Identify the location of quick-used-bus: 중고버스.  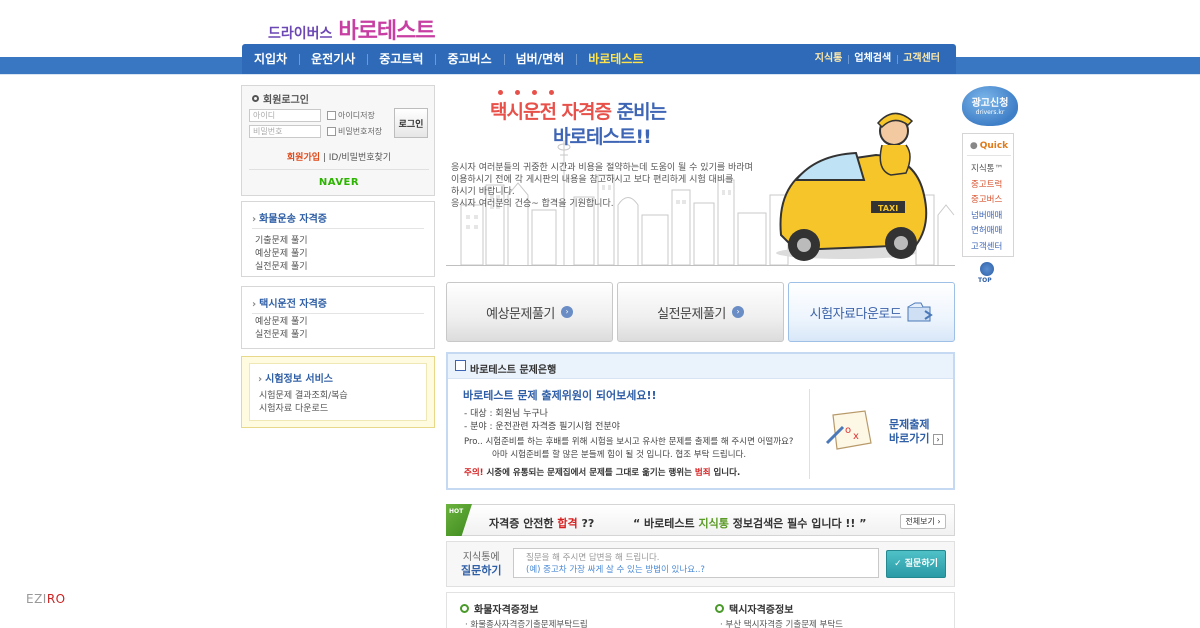
(987, 201).